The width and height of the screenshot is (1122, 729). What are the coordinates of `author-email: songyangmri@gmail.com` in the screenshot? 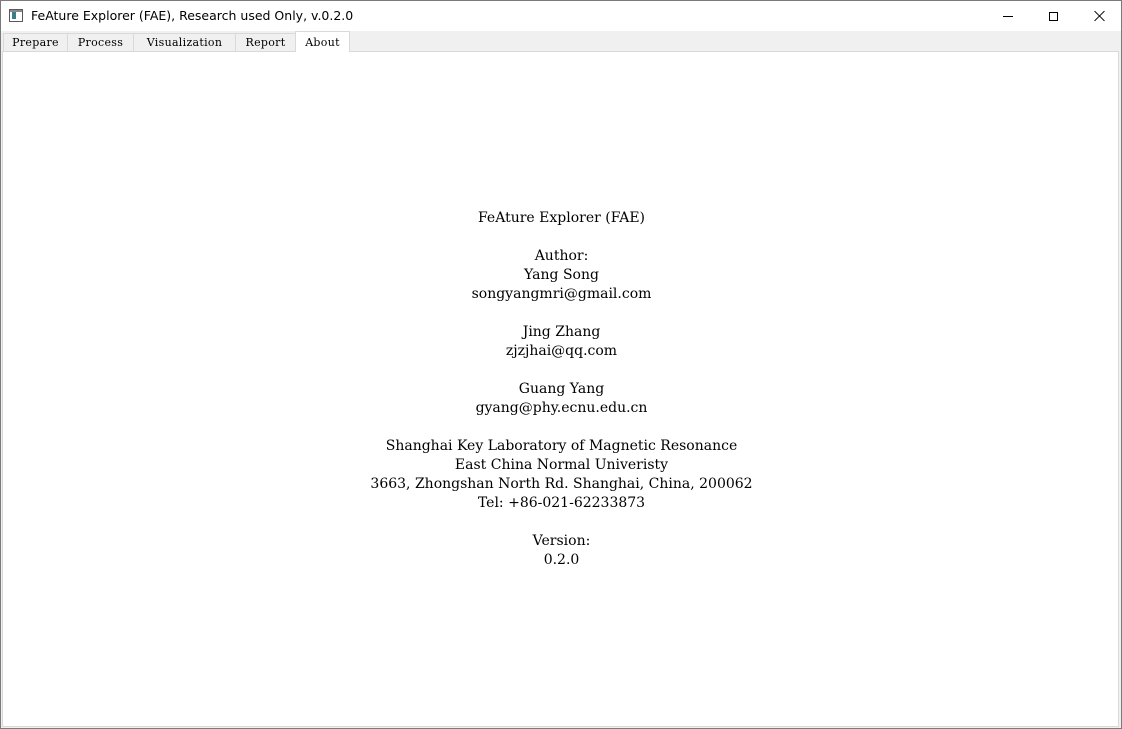 It's located at (561, 294).